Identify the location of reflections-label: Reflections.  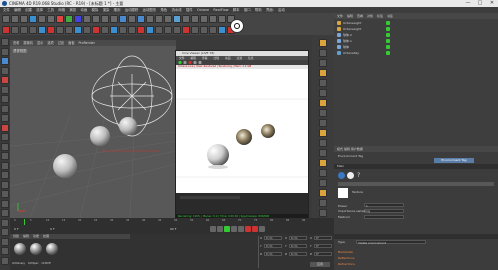
(346, 258).